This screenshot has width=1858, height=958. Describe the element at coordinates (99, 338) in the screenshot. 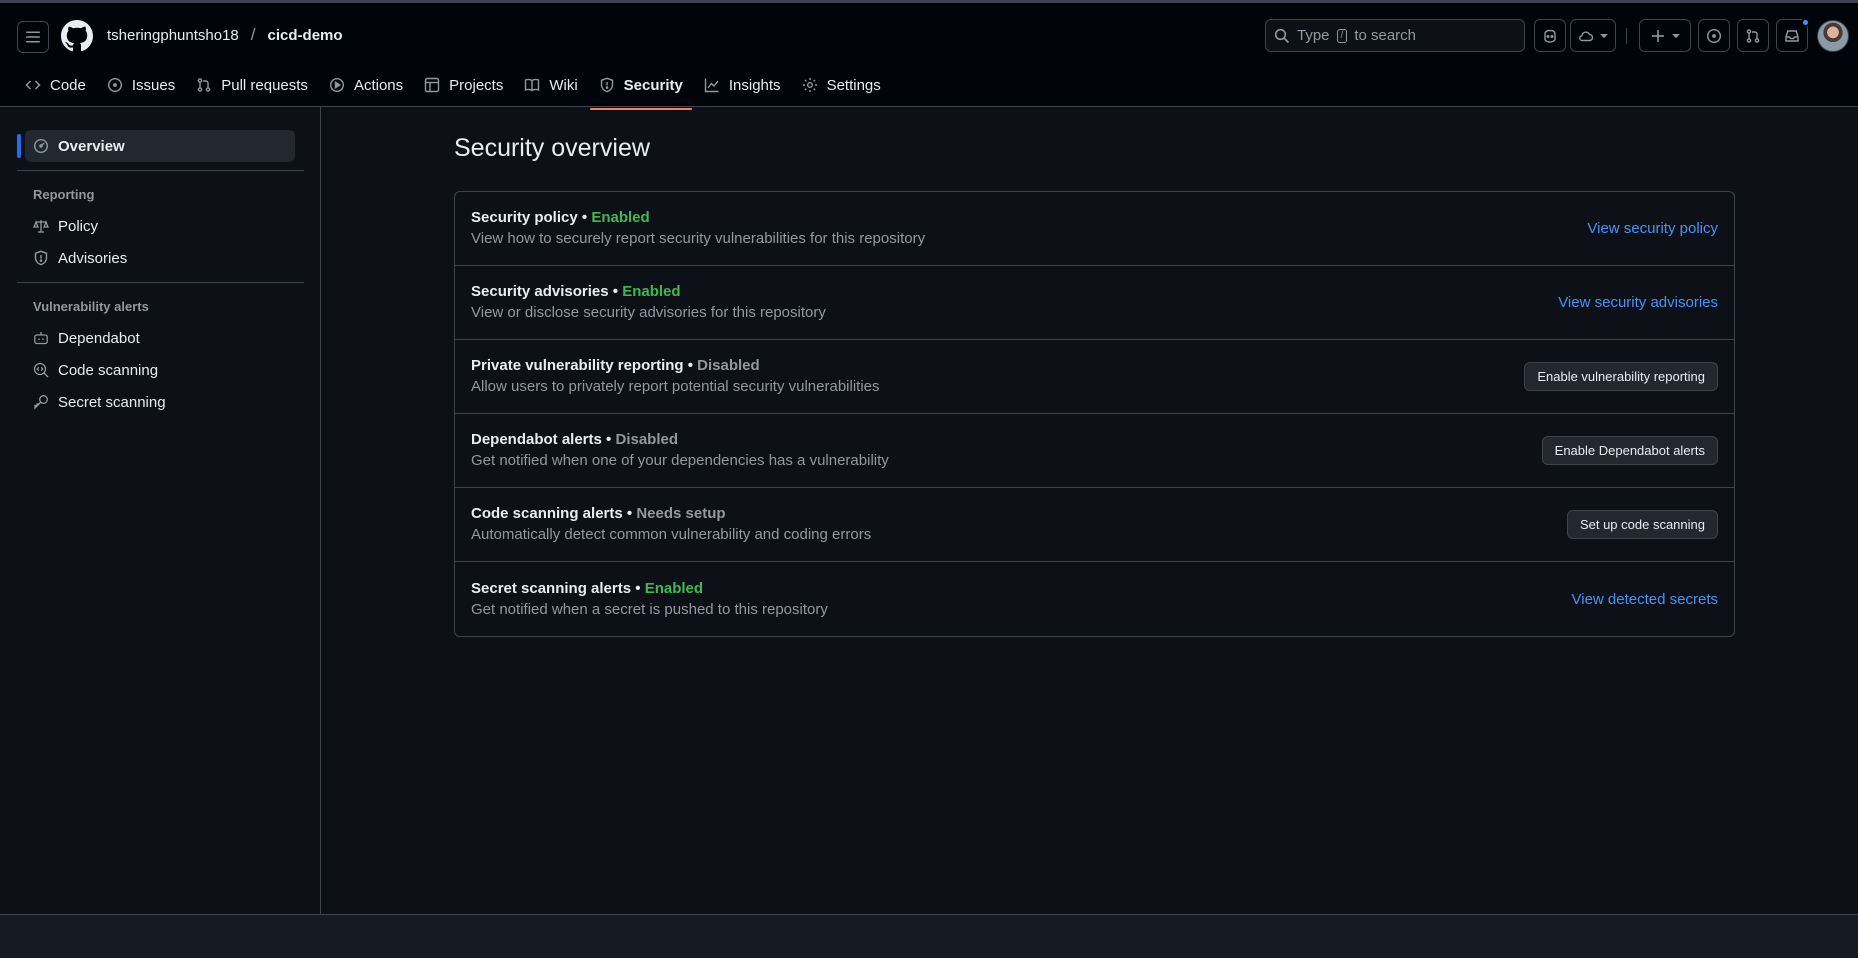

I see `sidebar-item-label: Dependabot` at that location.